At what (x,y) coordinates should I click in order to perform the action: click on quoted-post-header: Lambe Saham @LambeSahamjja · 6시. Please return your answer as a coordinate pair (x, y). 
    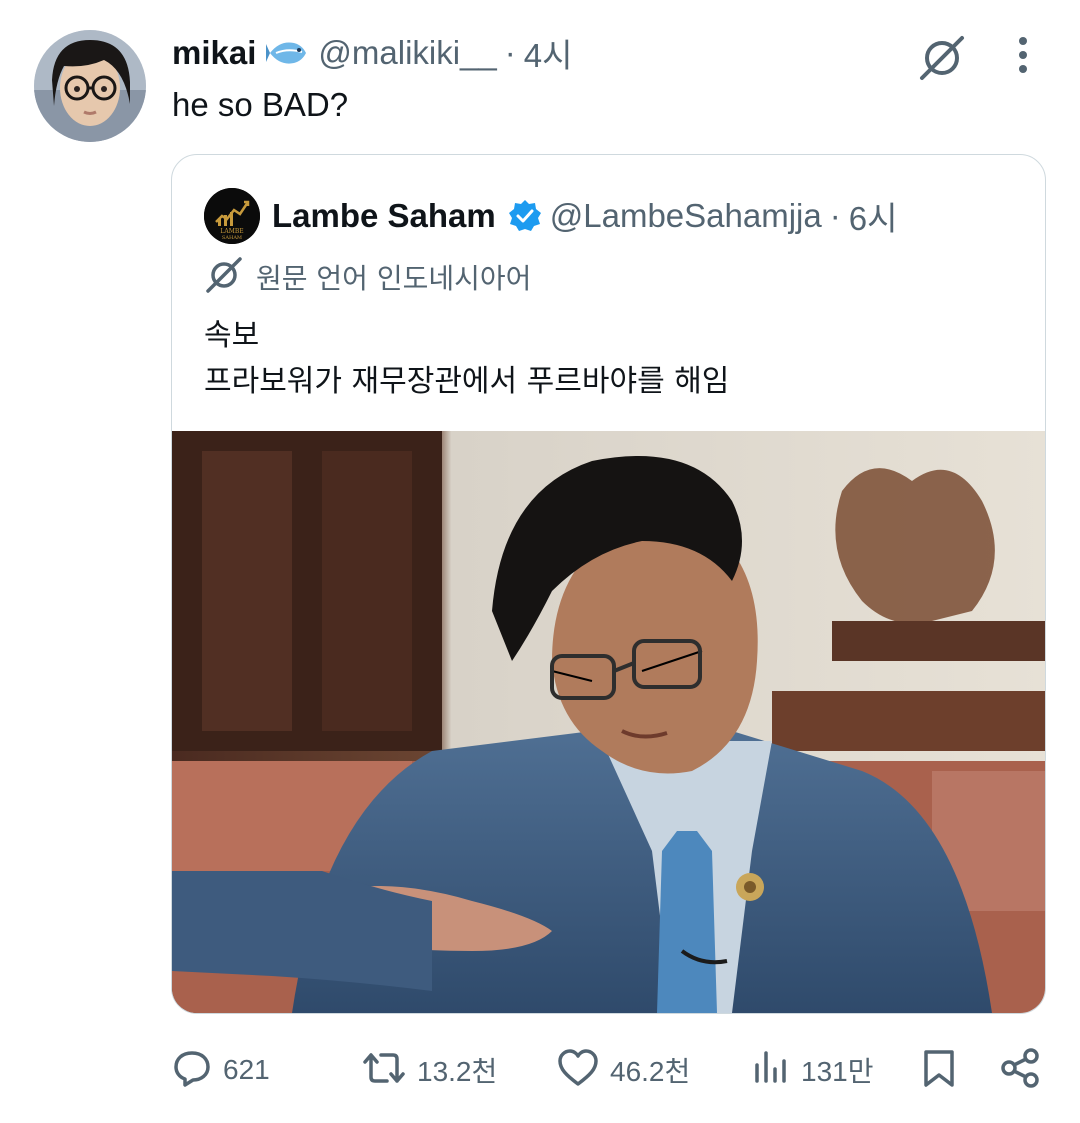
    Looking at the image, I should click on (584, 216).